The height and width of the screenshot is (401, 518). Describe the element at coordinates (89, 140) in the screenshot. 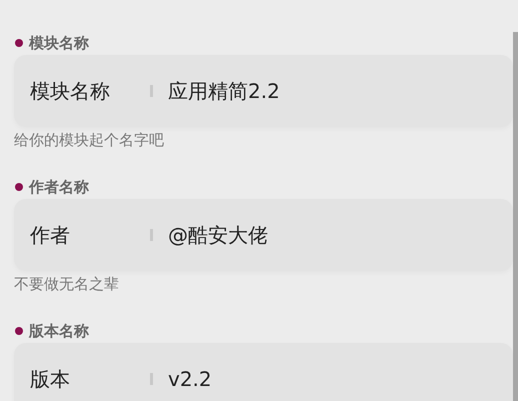

I see `hint-text: 给你的模块起个名字吧` at that location.